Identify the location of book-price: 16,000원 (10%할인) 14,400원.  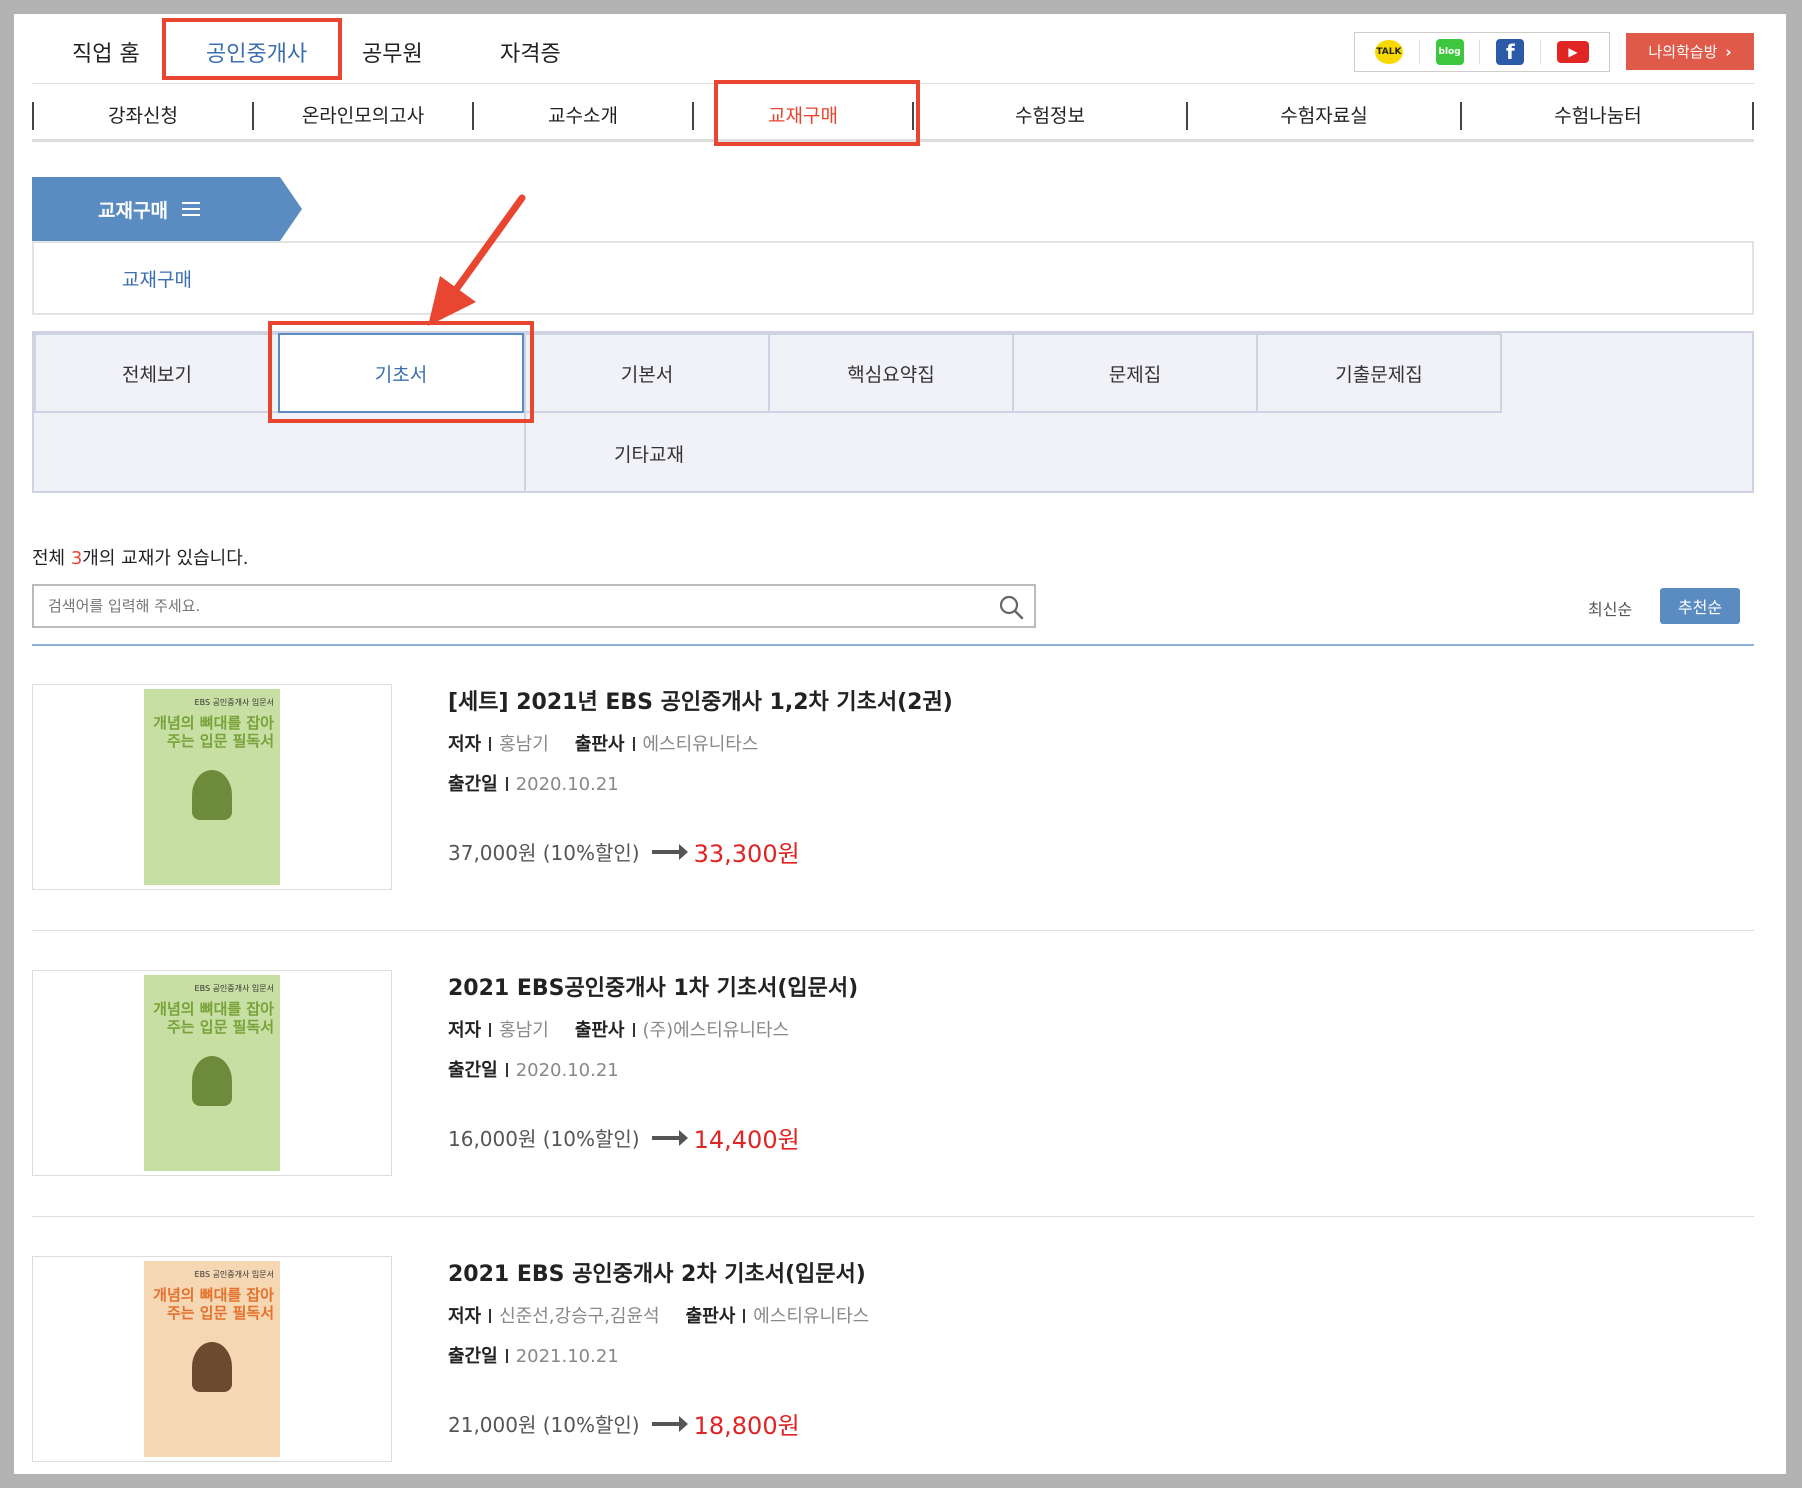
(624, 1137).